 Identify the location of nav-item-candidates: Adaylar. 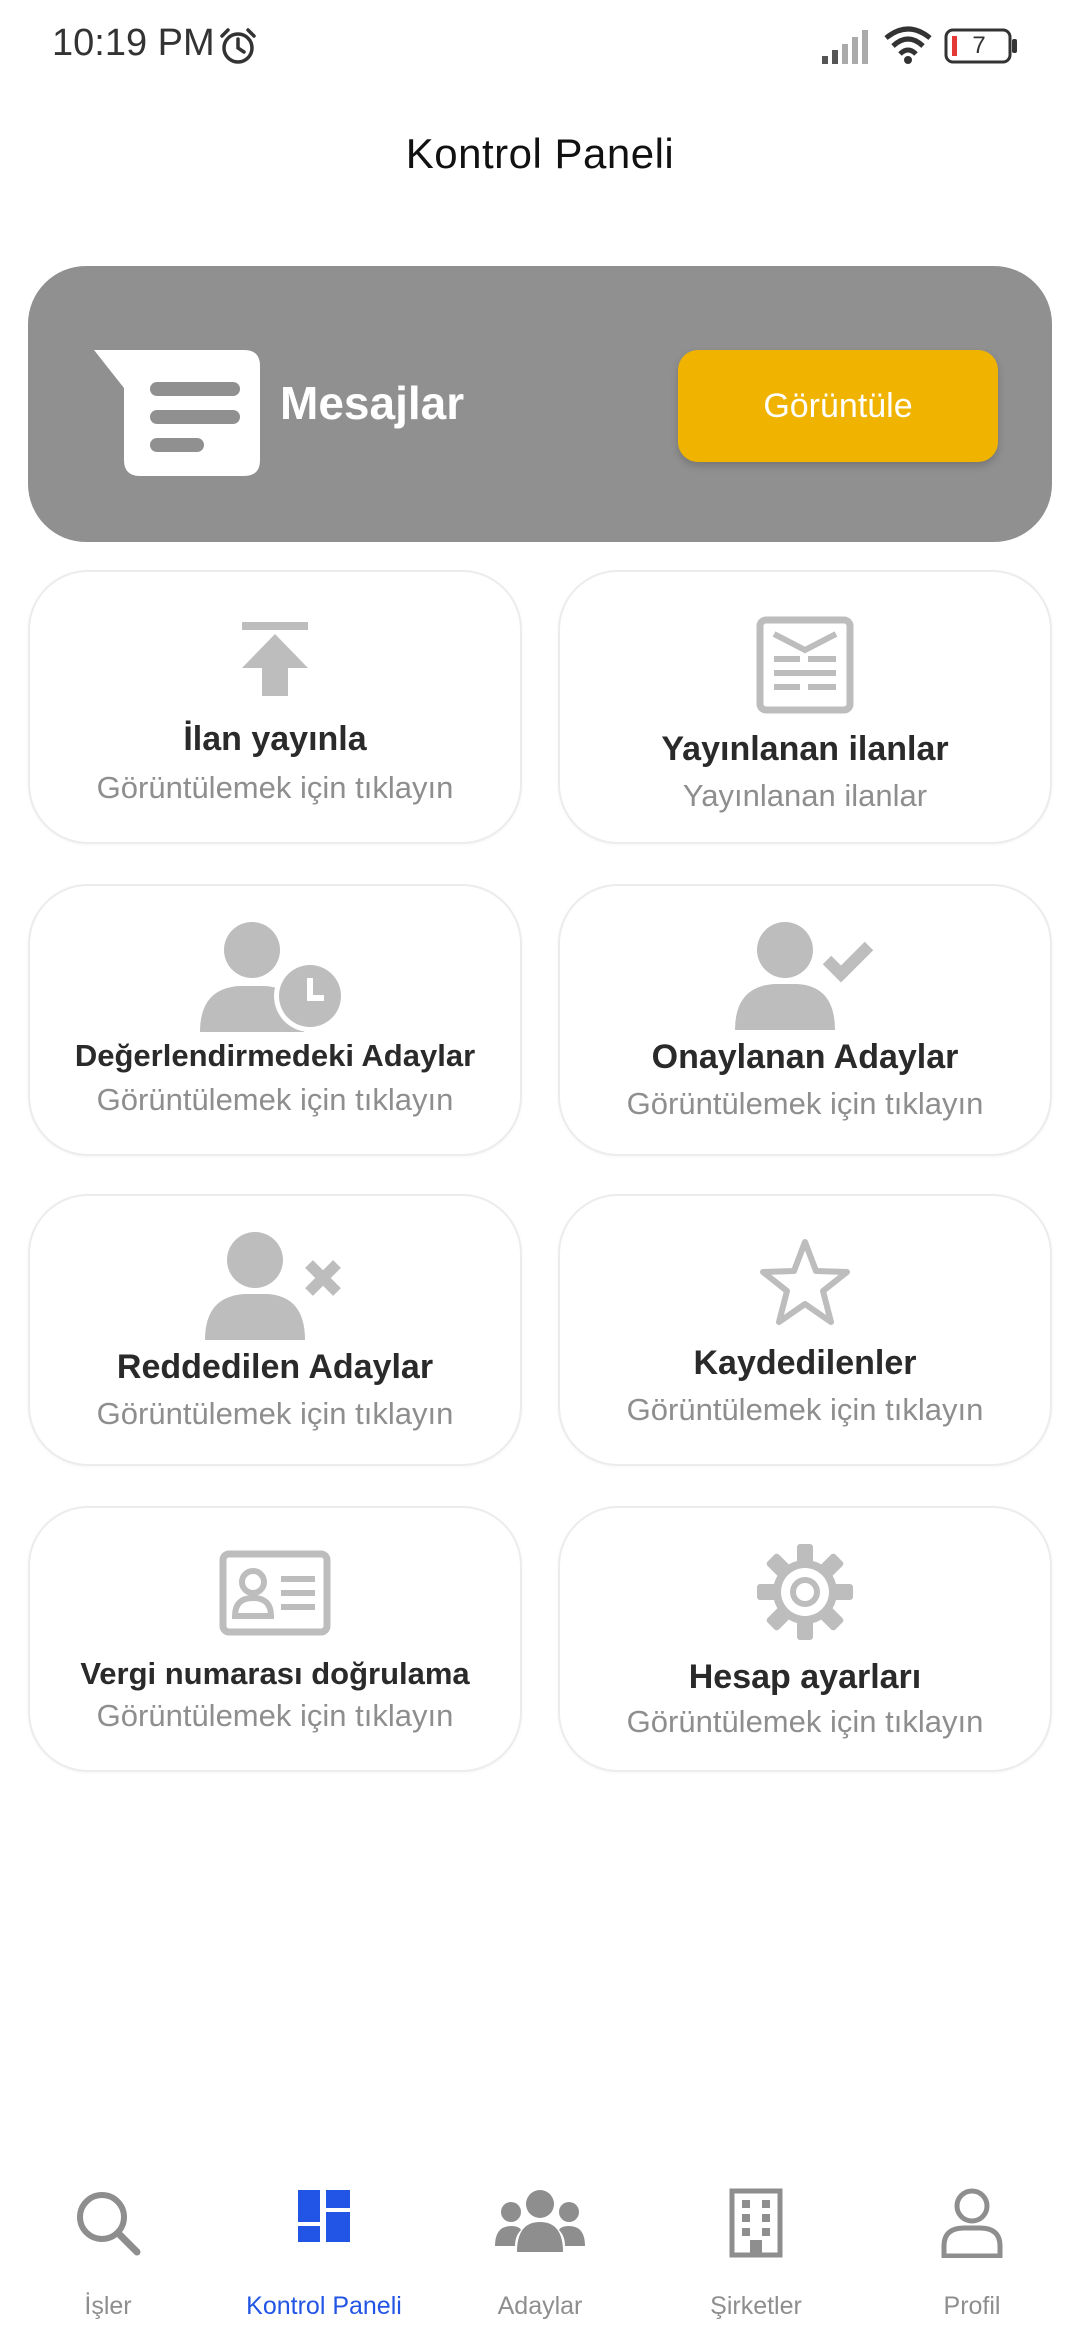
(540, 2250).